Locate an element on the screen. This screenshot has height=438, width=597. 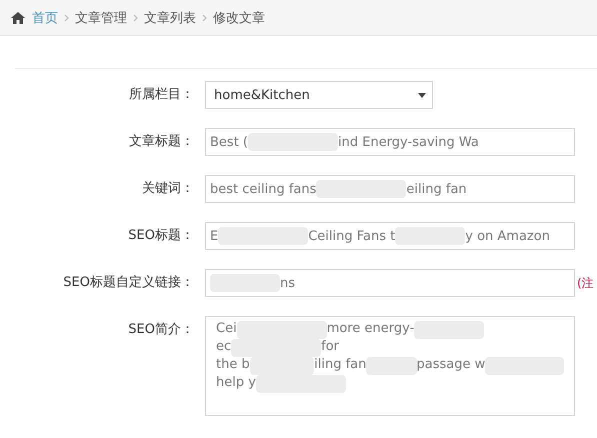
breadcrumb-link: 首页 is located at coordinates (45, 17).